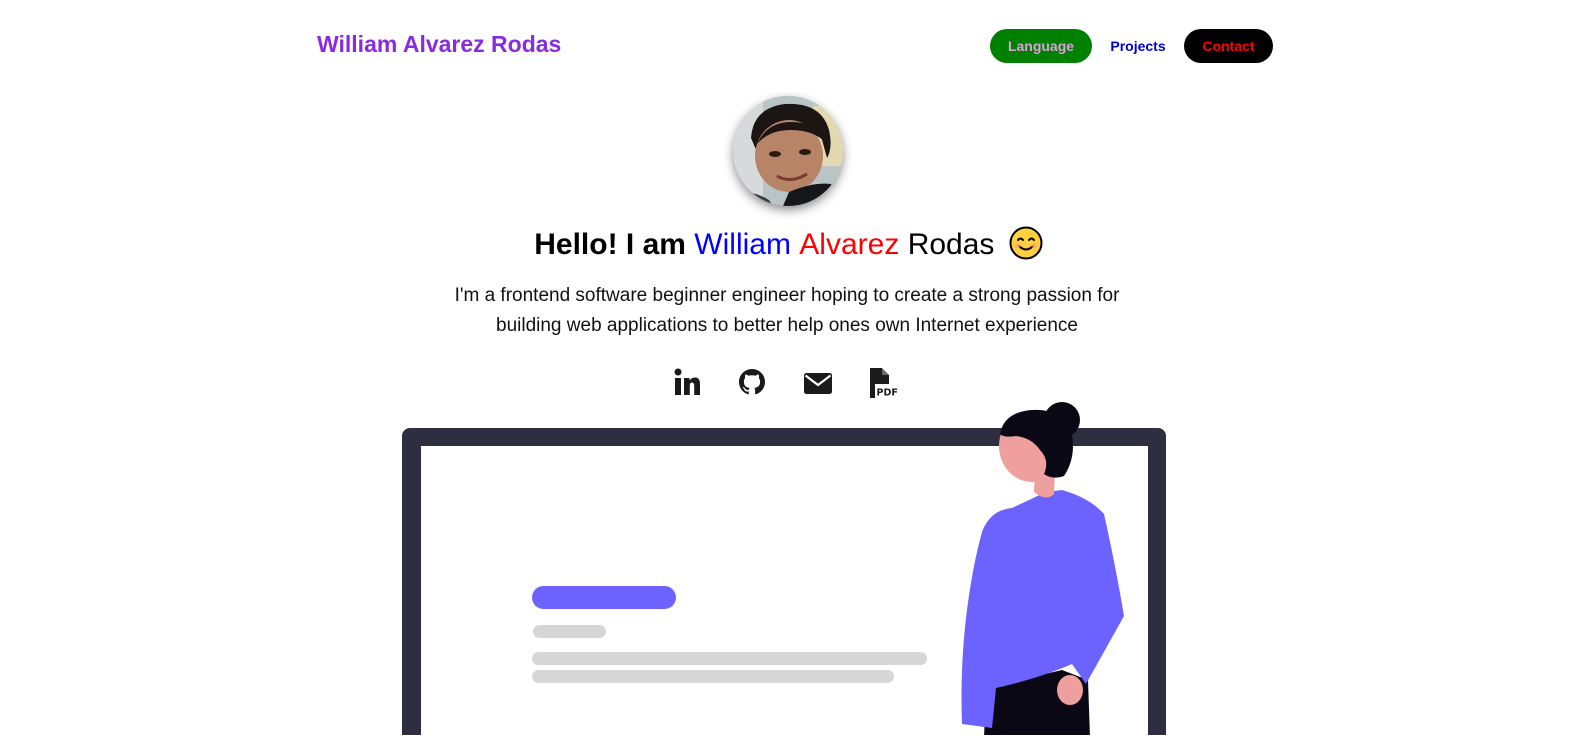 The image size is (1577, 740). I want to click on svg-text: PDF, so click(887, 393).